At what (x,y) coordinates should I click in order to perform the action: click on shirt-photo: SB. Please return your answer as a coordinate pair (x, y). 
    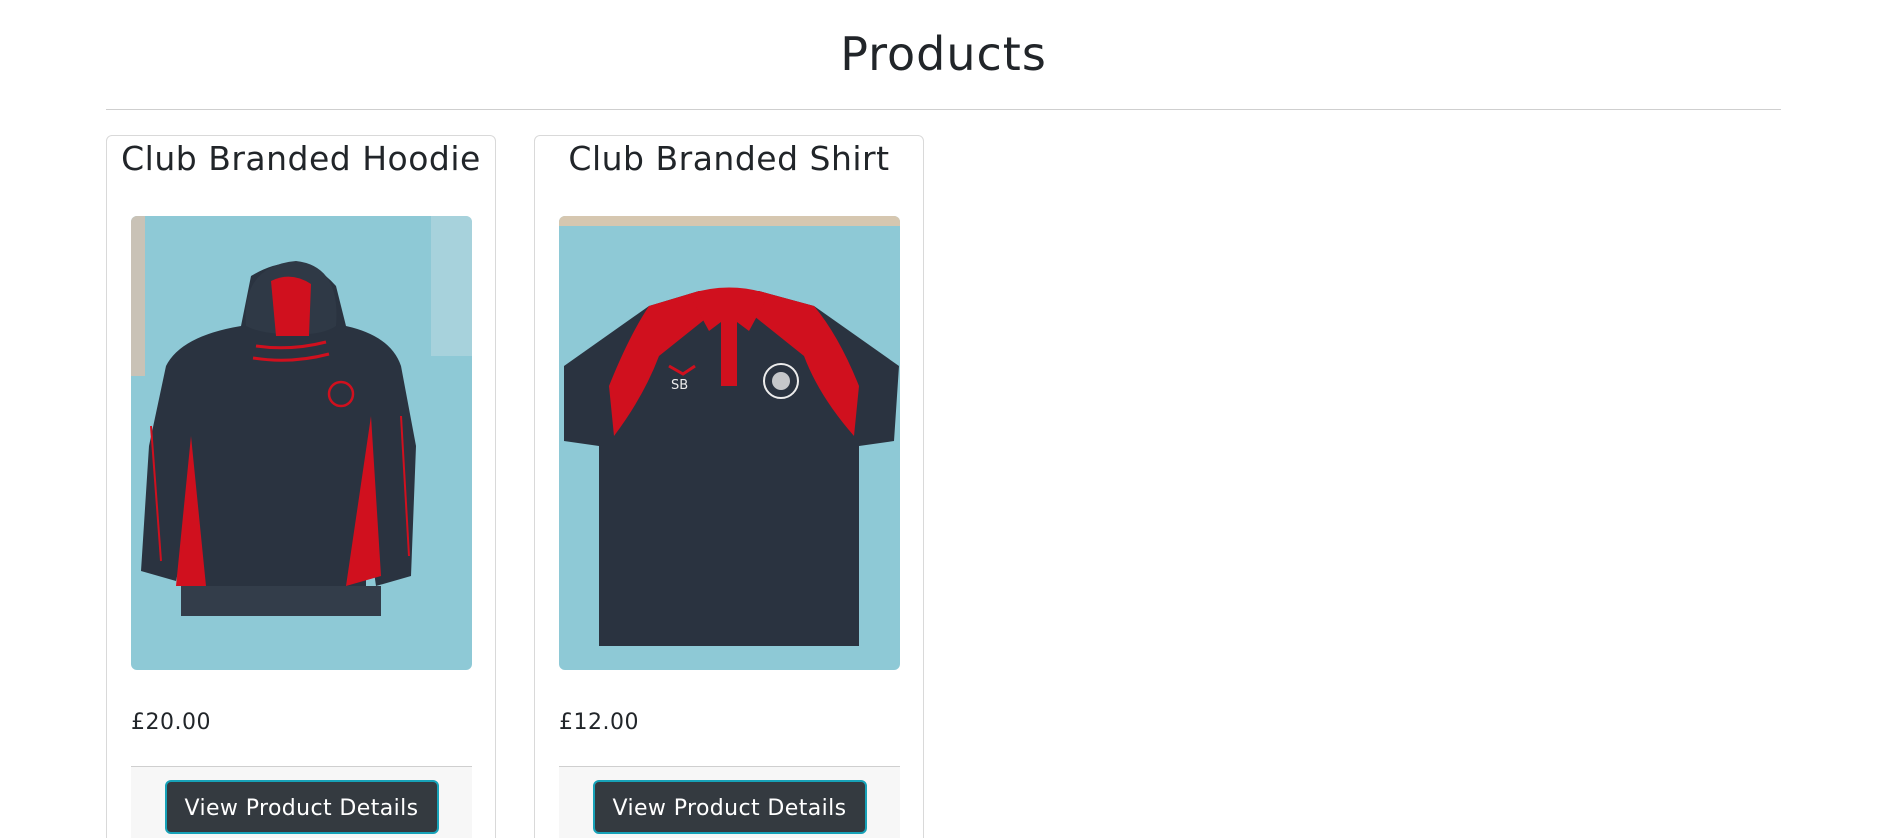
    Looking at the image, I should click on (729, 443).